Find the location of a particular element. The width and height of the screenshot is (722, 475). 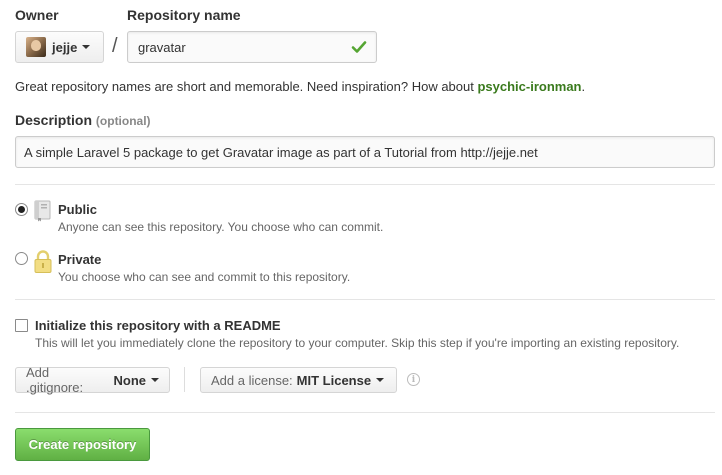

readme-title: Initialize this repository with a README is located at coordinates (158, 325).